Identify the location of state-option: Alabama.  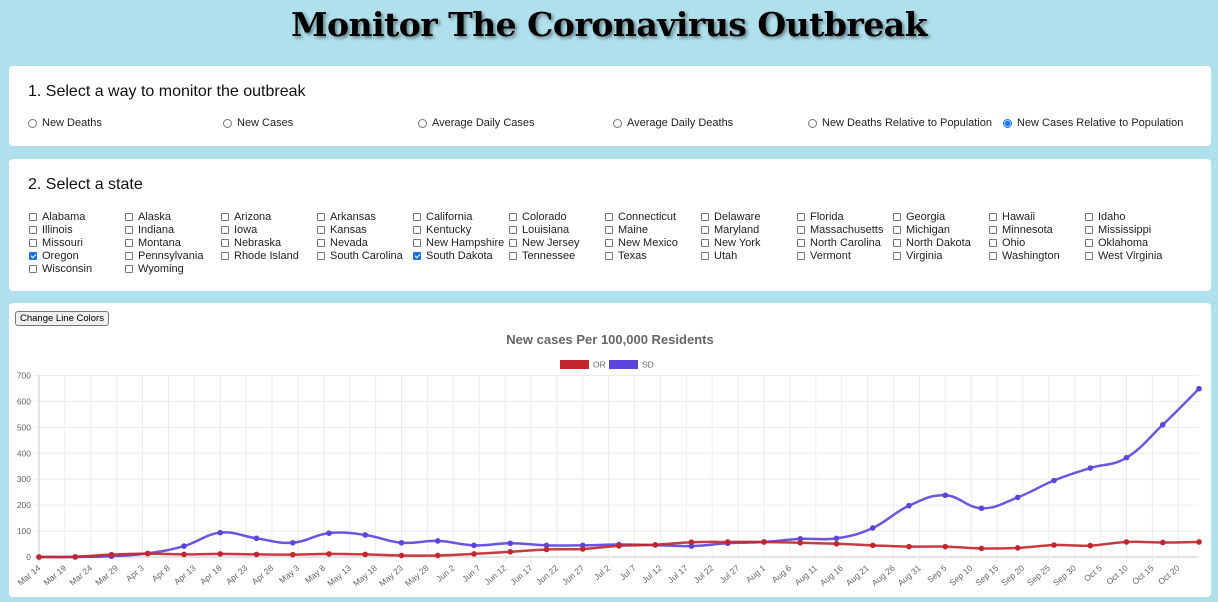
(57, 217).